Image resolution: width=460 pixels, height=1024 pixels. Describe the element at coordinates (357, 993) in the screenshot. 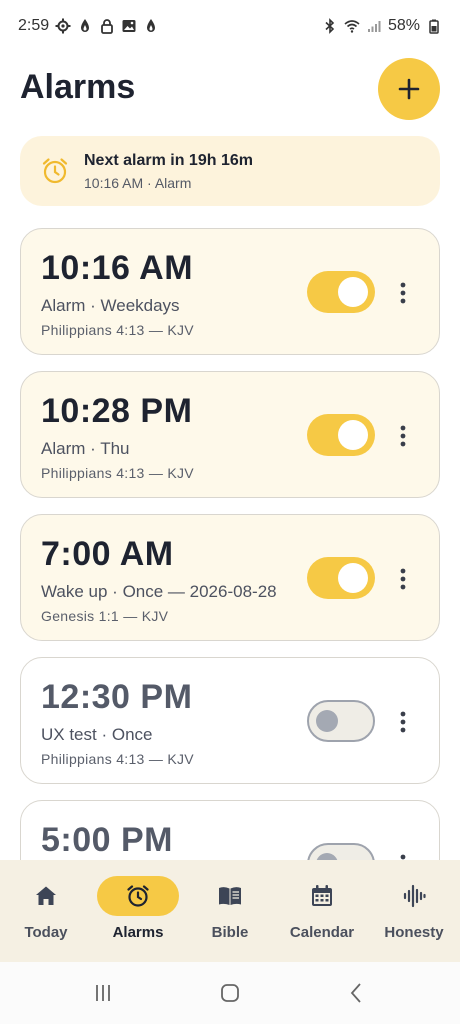

I see `back-icon` at that location.